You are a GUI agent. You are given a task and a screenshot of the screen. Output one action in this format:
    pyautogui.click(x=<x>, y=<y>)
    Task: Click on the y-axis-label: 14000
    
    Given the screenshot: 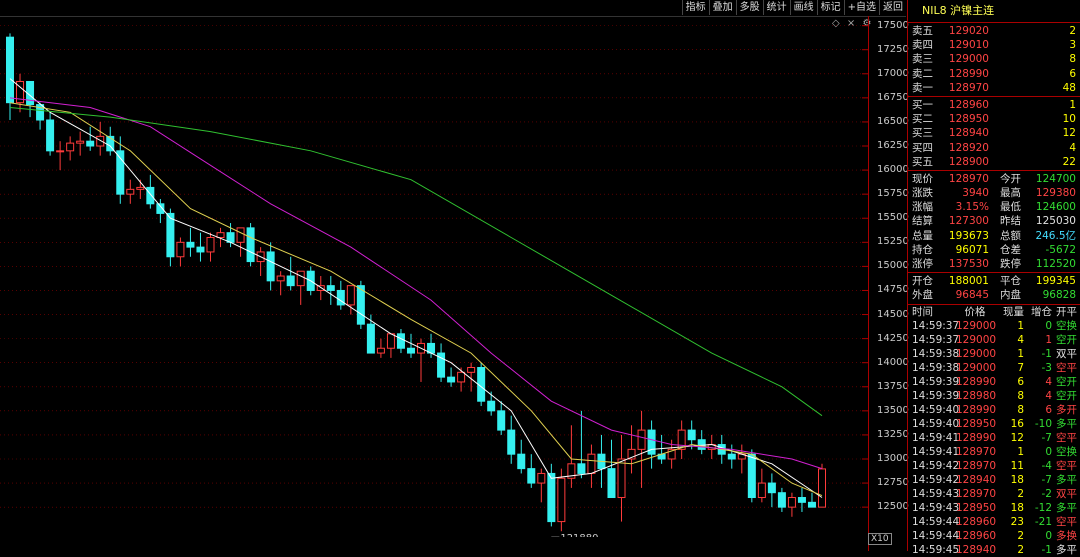 What is the action you would take?
    pyautogui.click(x=893, y=362)
    